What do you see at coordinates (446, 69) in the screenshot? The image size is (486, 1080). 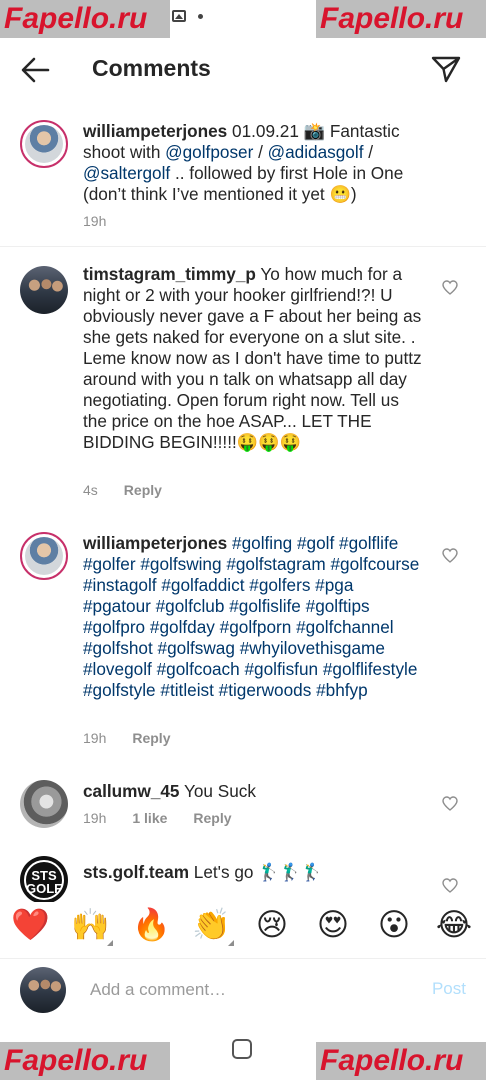 I see `send-direct-icon` at bounding box center [446, 69].